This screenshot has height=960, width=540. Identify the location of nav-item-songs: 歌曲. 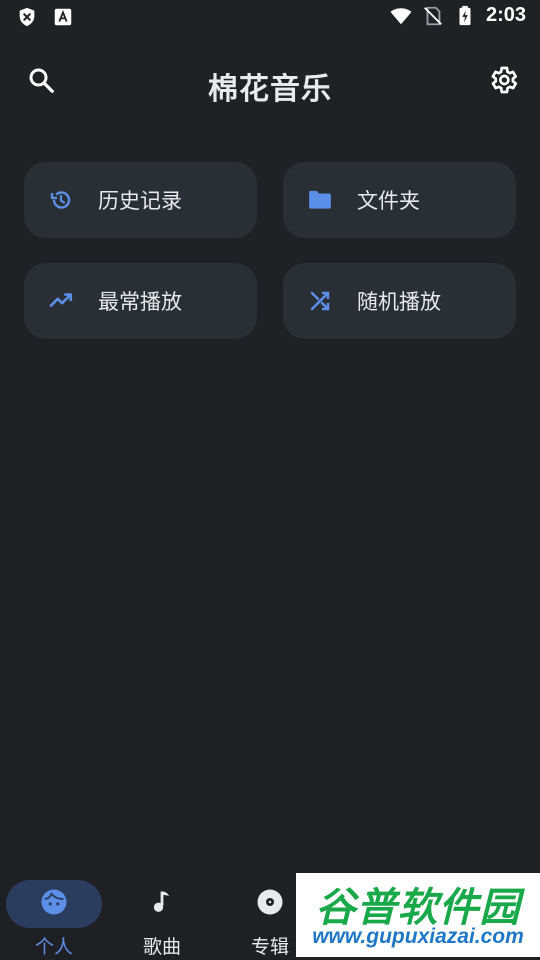
(162, 920).